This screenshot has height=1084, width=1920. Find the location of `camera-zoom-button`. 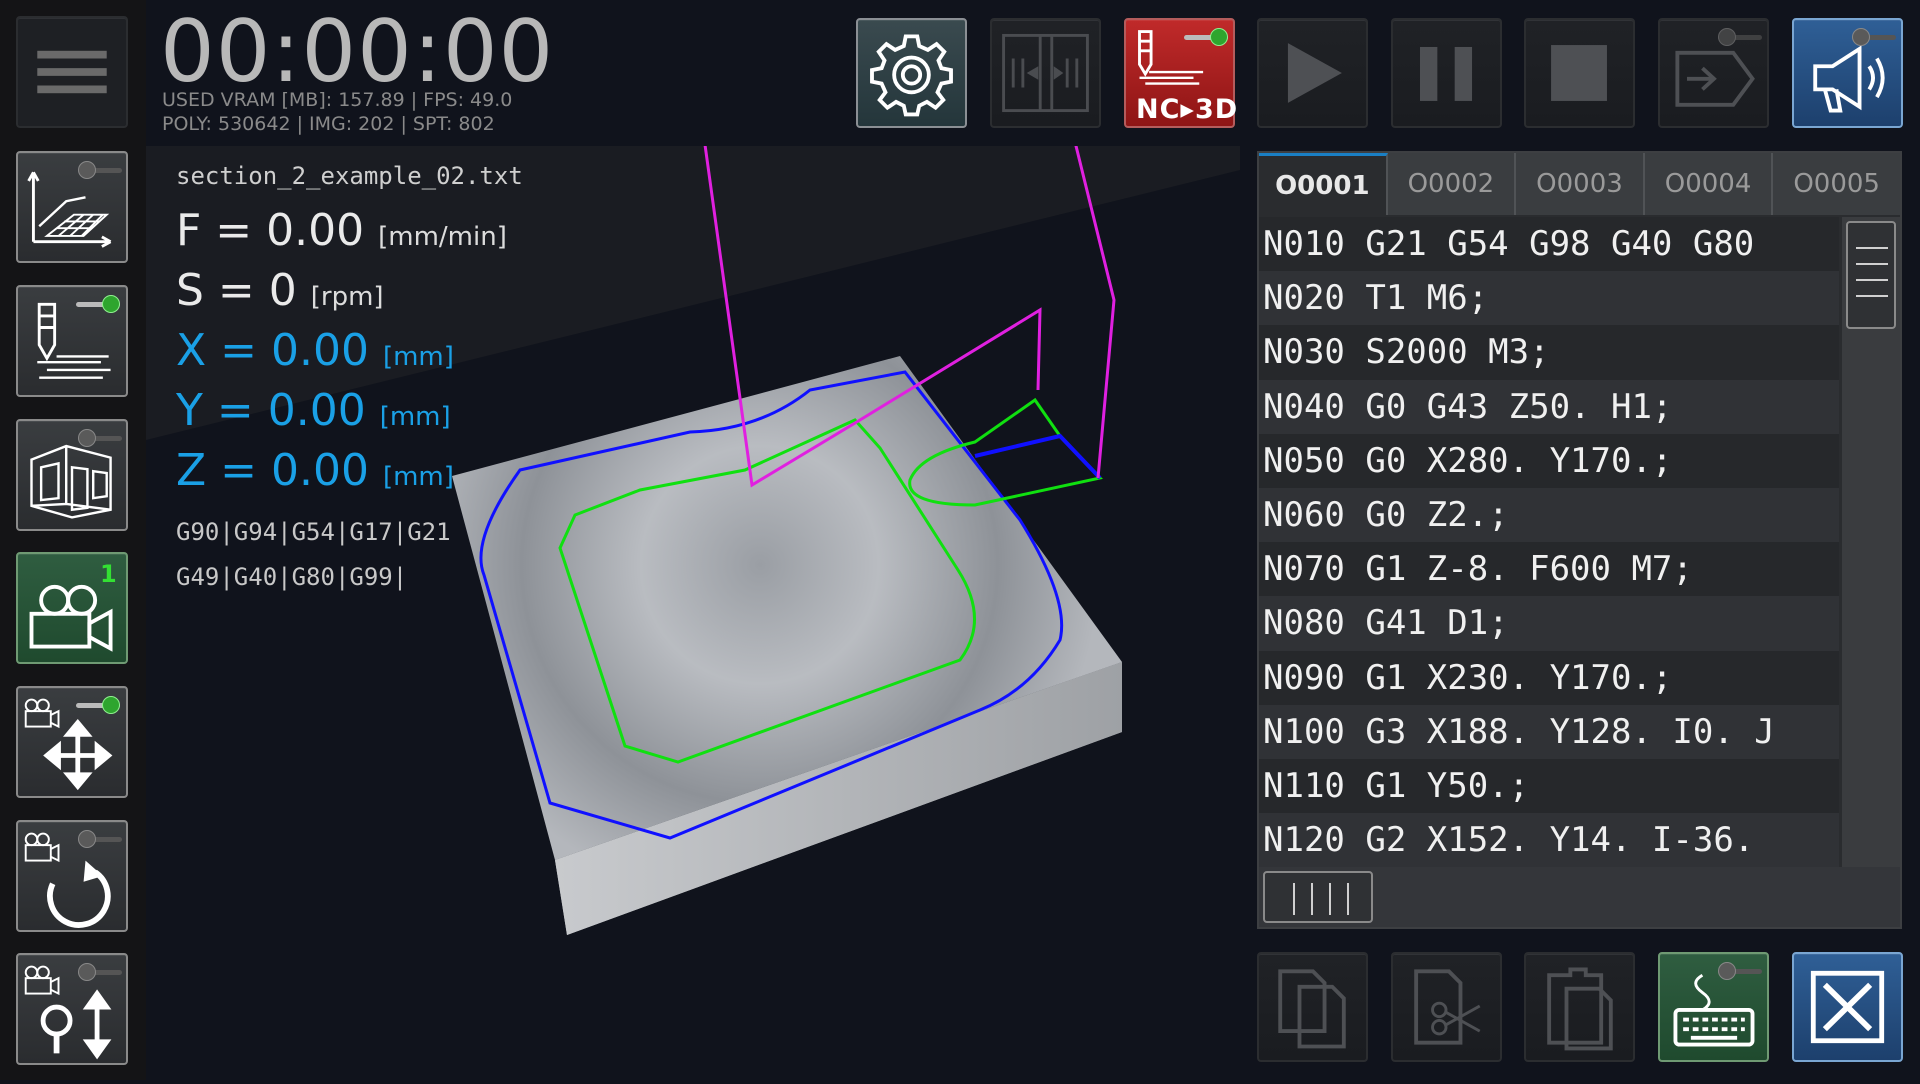

camera-zoom-button is located at coordinates (72, 1009).